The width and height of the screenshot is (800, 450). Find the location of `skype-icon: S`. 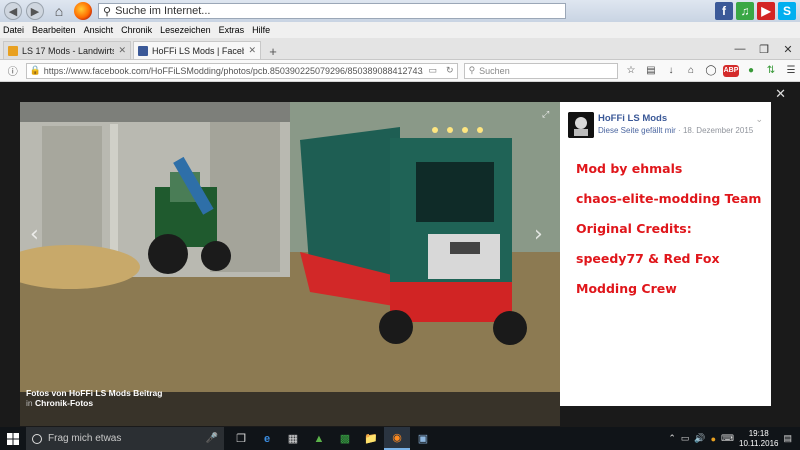

skype-icon: S is located at coordinates (787, 11).